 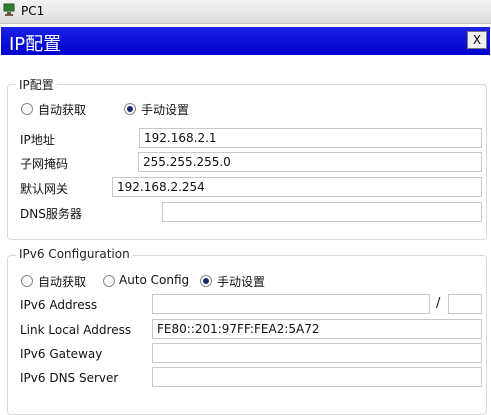 I want to click on ipv6-address-field, so click(x=291, y=304).